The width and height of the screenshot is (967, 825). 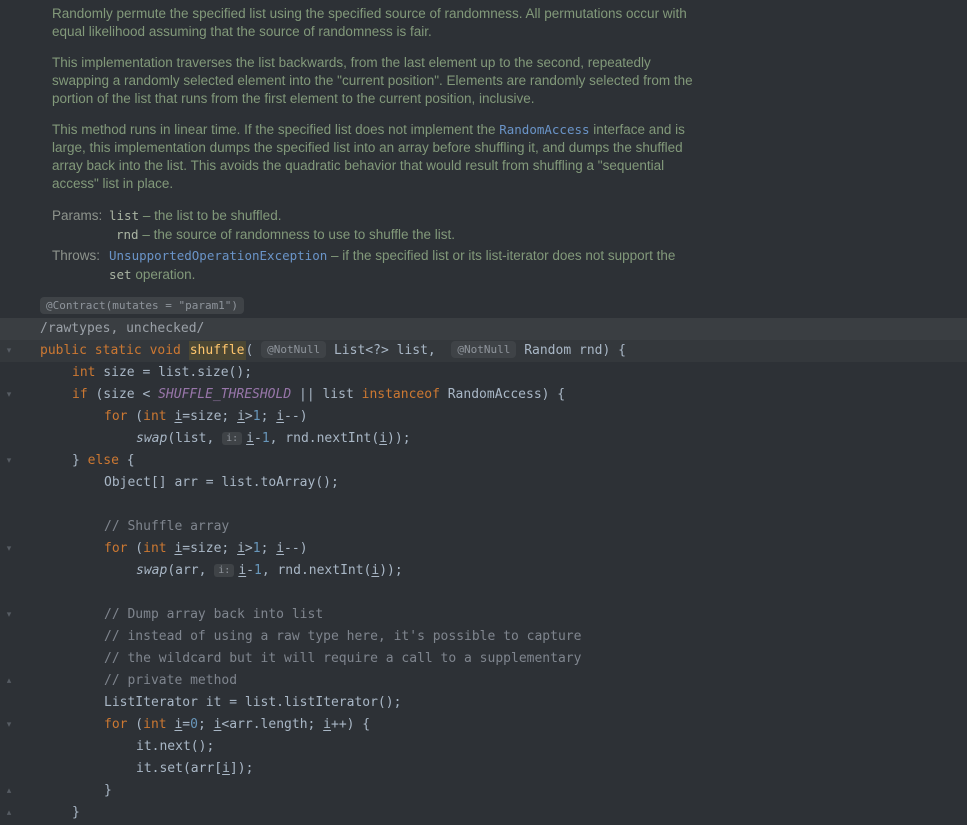 I want to click on code-token: // Dump array back into list, so click(x=214, y=614).